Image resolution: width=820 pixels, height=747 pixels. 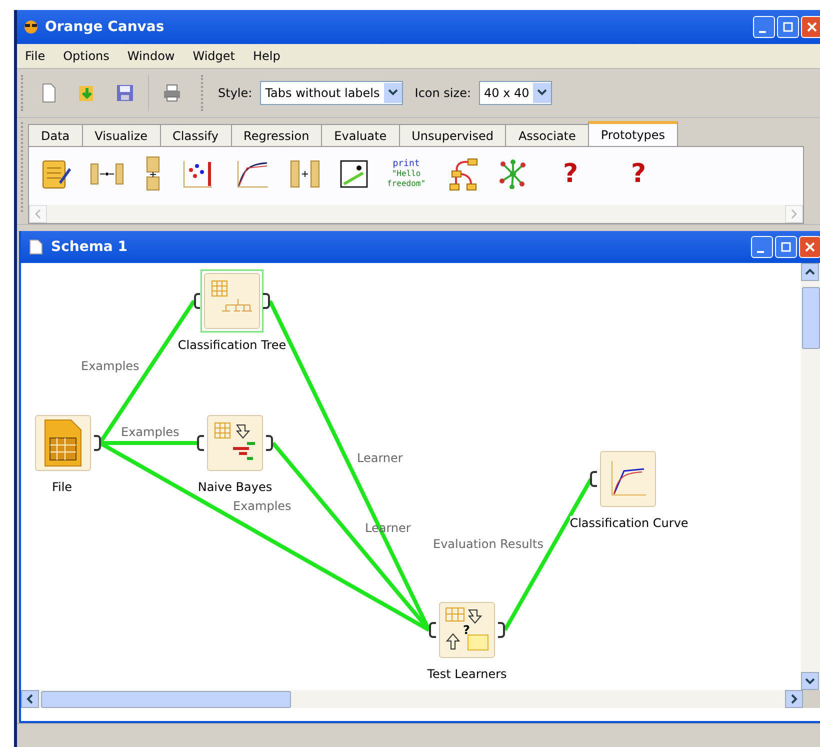 I want to click on node-label: Test Learners, so click(x=467, y=674).